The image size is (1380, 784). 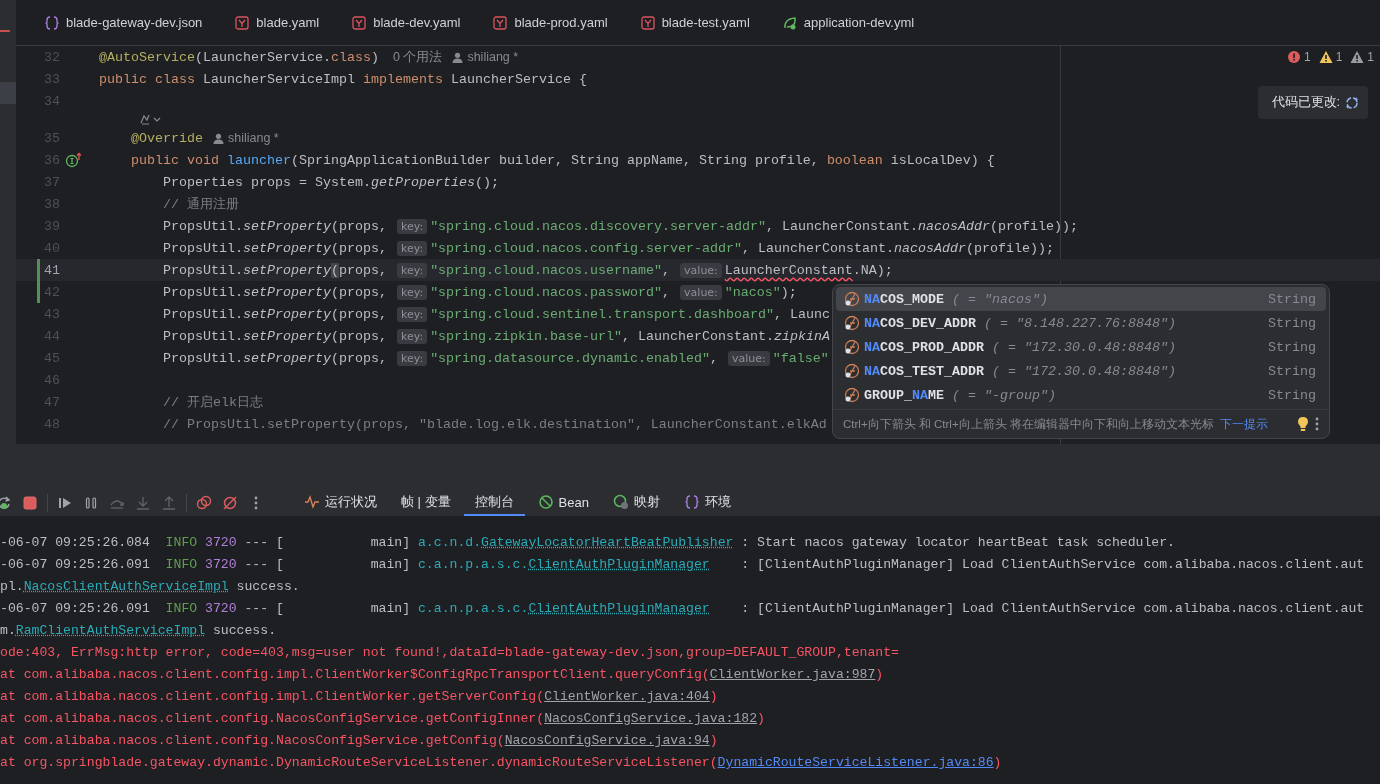 What do you see at coordinates (51, 270) in the screenshot?
I see `line-number: 41` at bounding box center [51, 270].